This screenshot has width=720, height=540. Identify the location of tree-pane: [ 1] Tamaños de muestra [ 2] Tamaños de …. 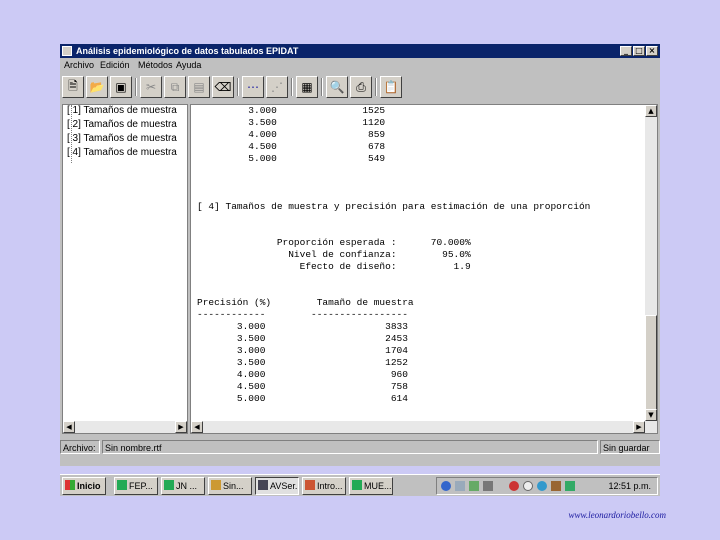
(125, 269).